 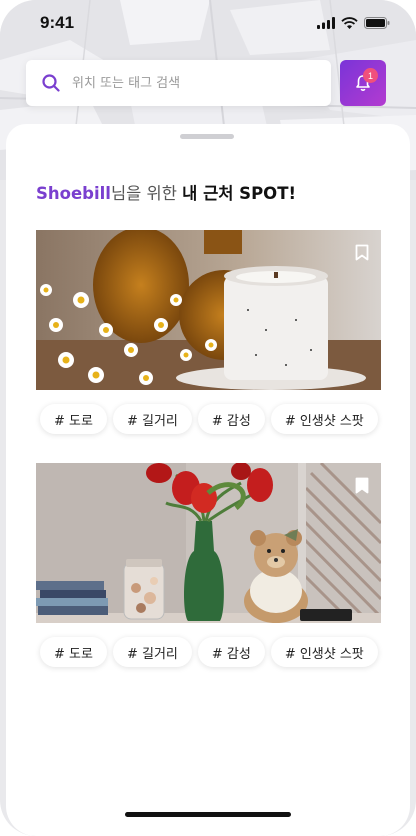 What do you see at coordinates (326, 23) in the screenshot?
I see `cellular-signal-icon` at bounding box center [326, 23].